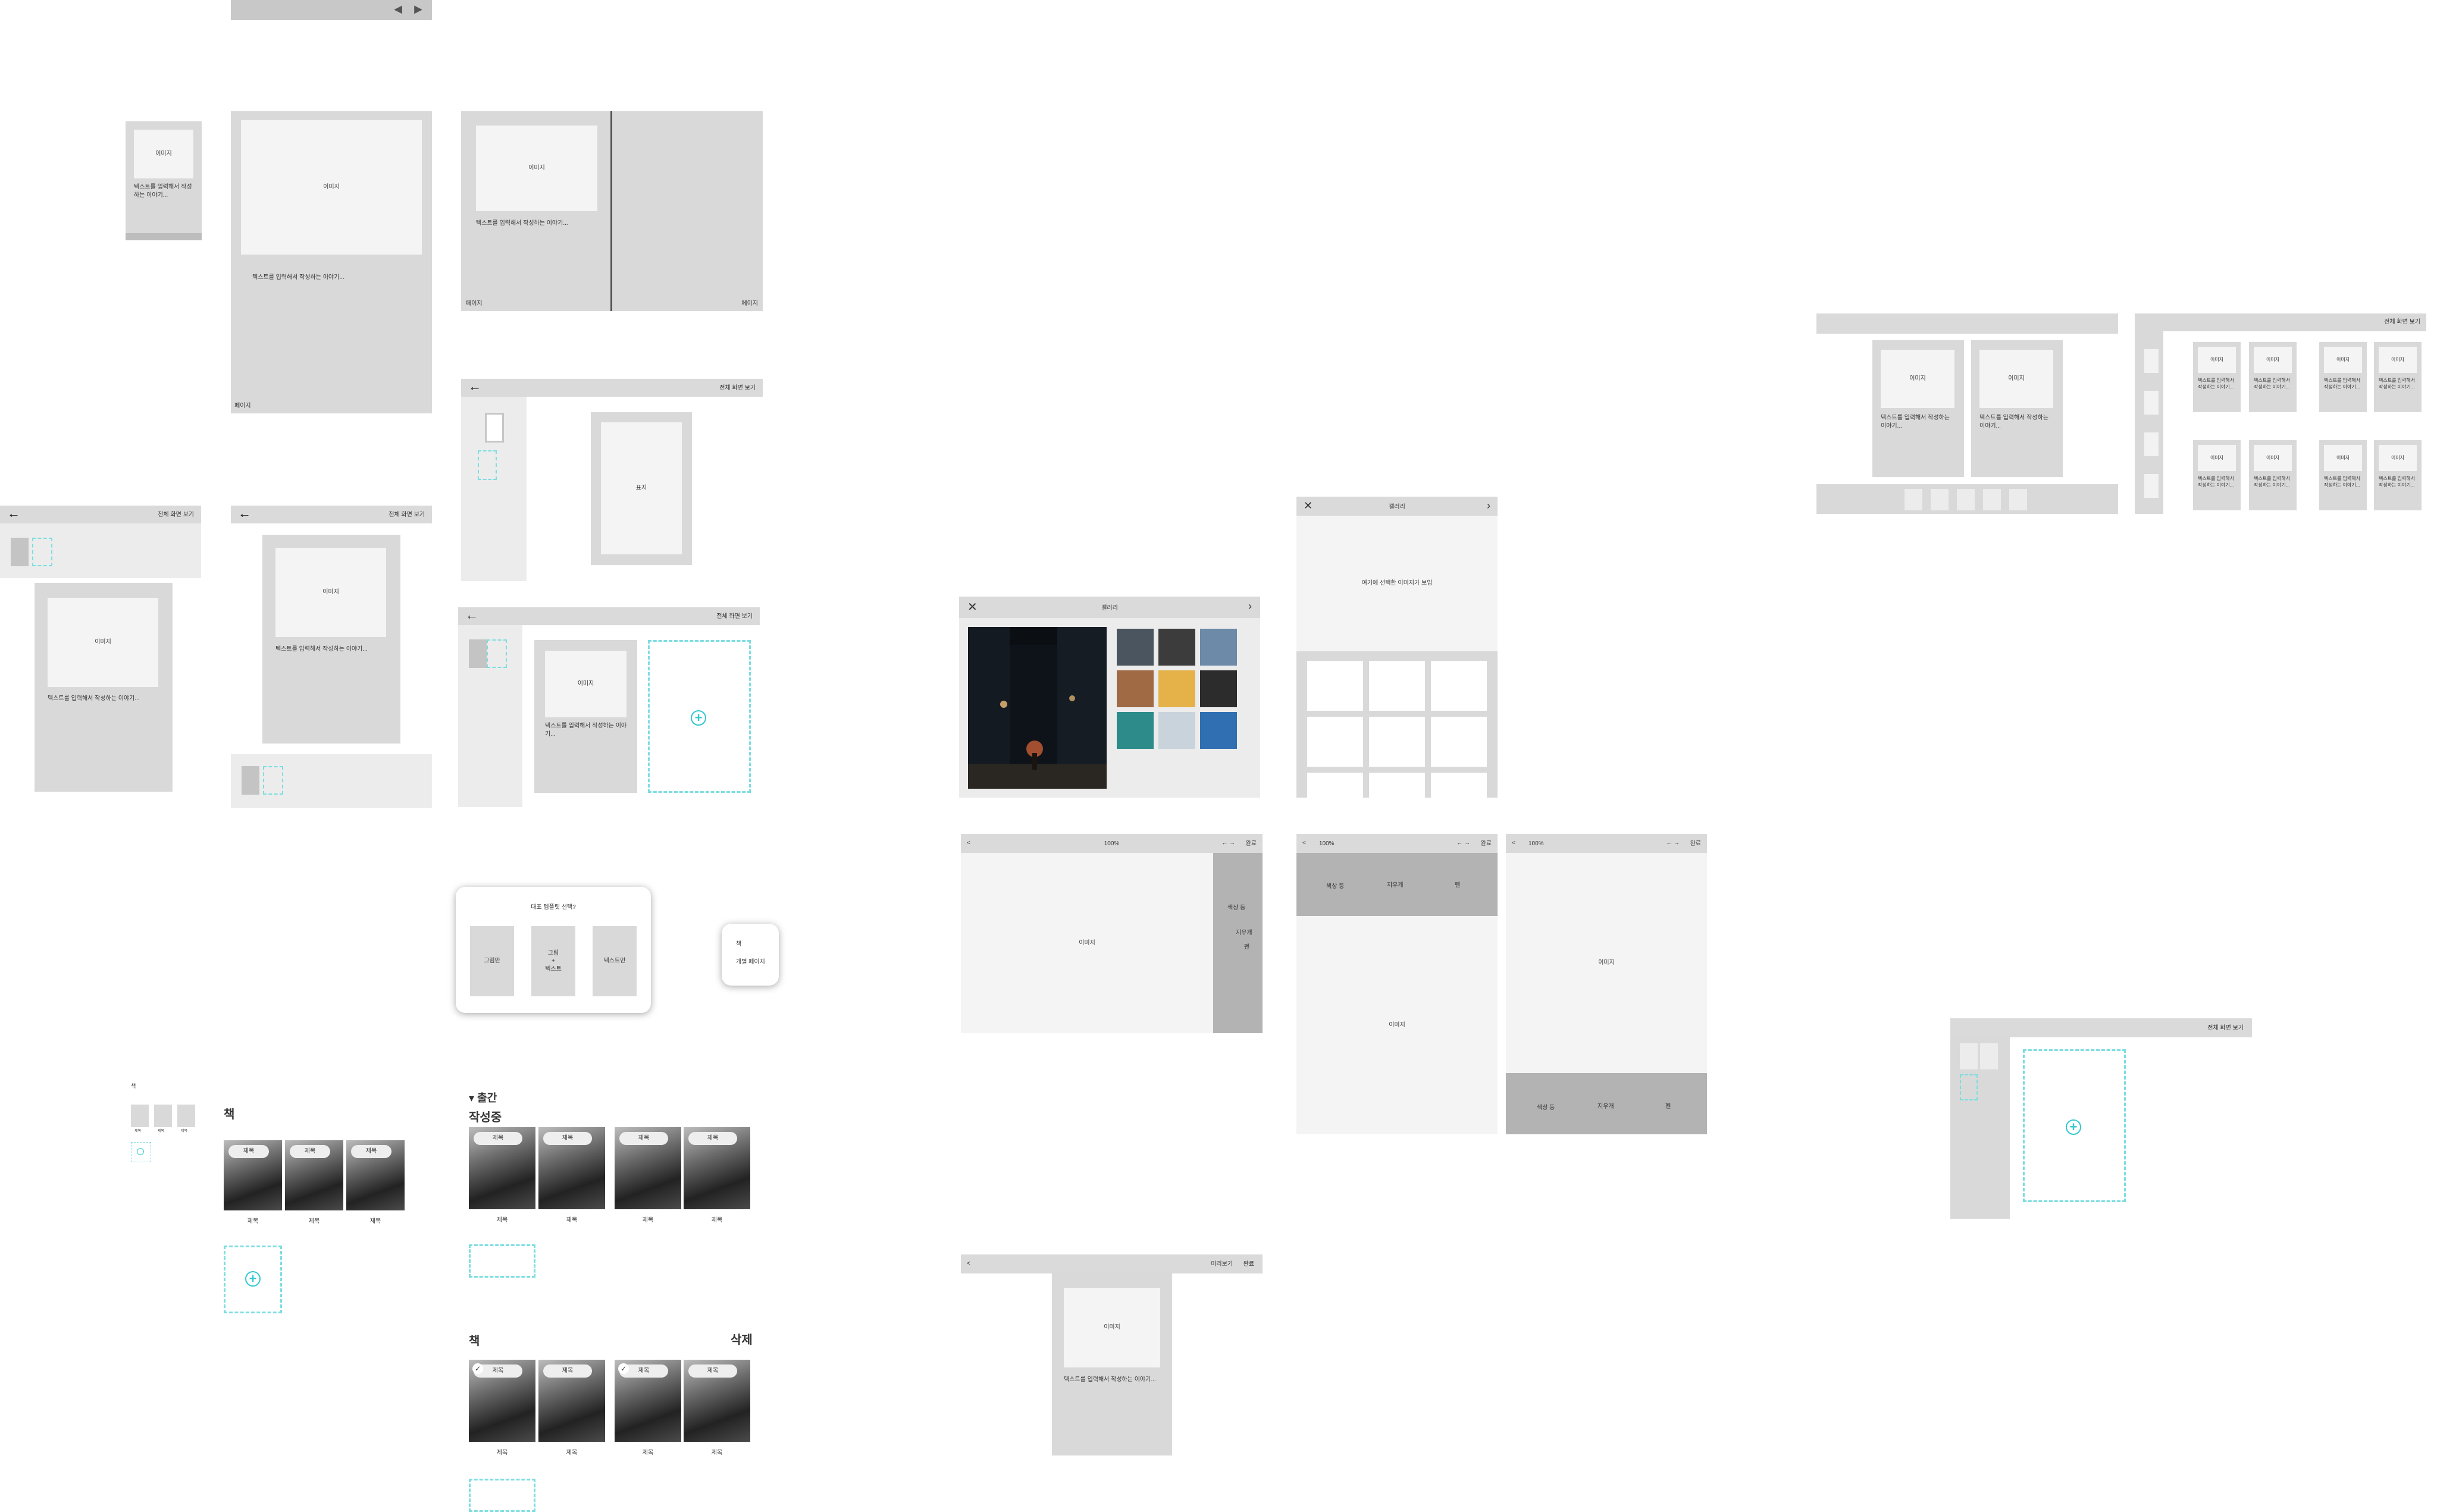 The height and width of the screenshot is (1512, 2437). I want to click on add-book-slot: +, so click(253, 1280).